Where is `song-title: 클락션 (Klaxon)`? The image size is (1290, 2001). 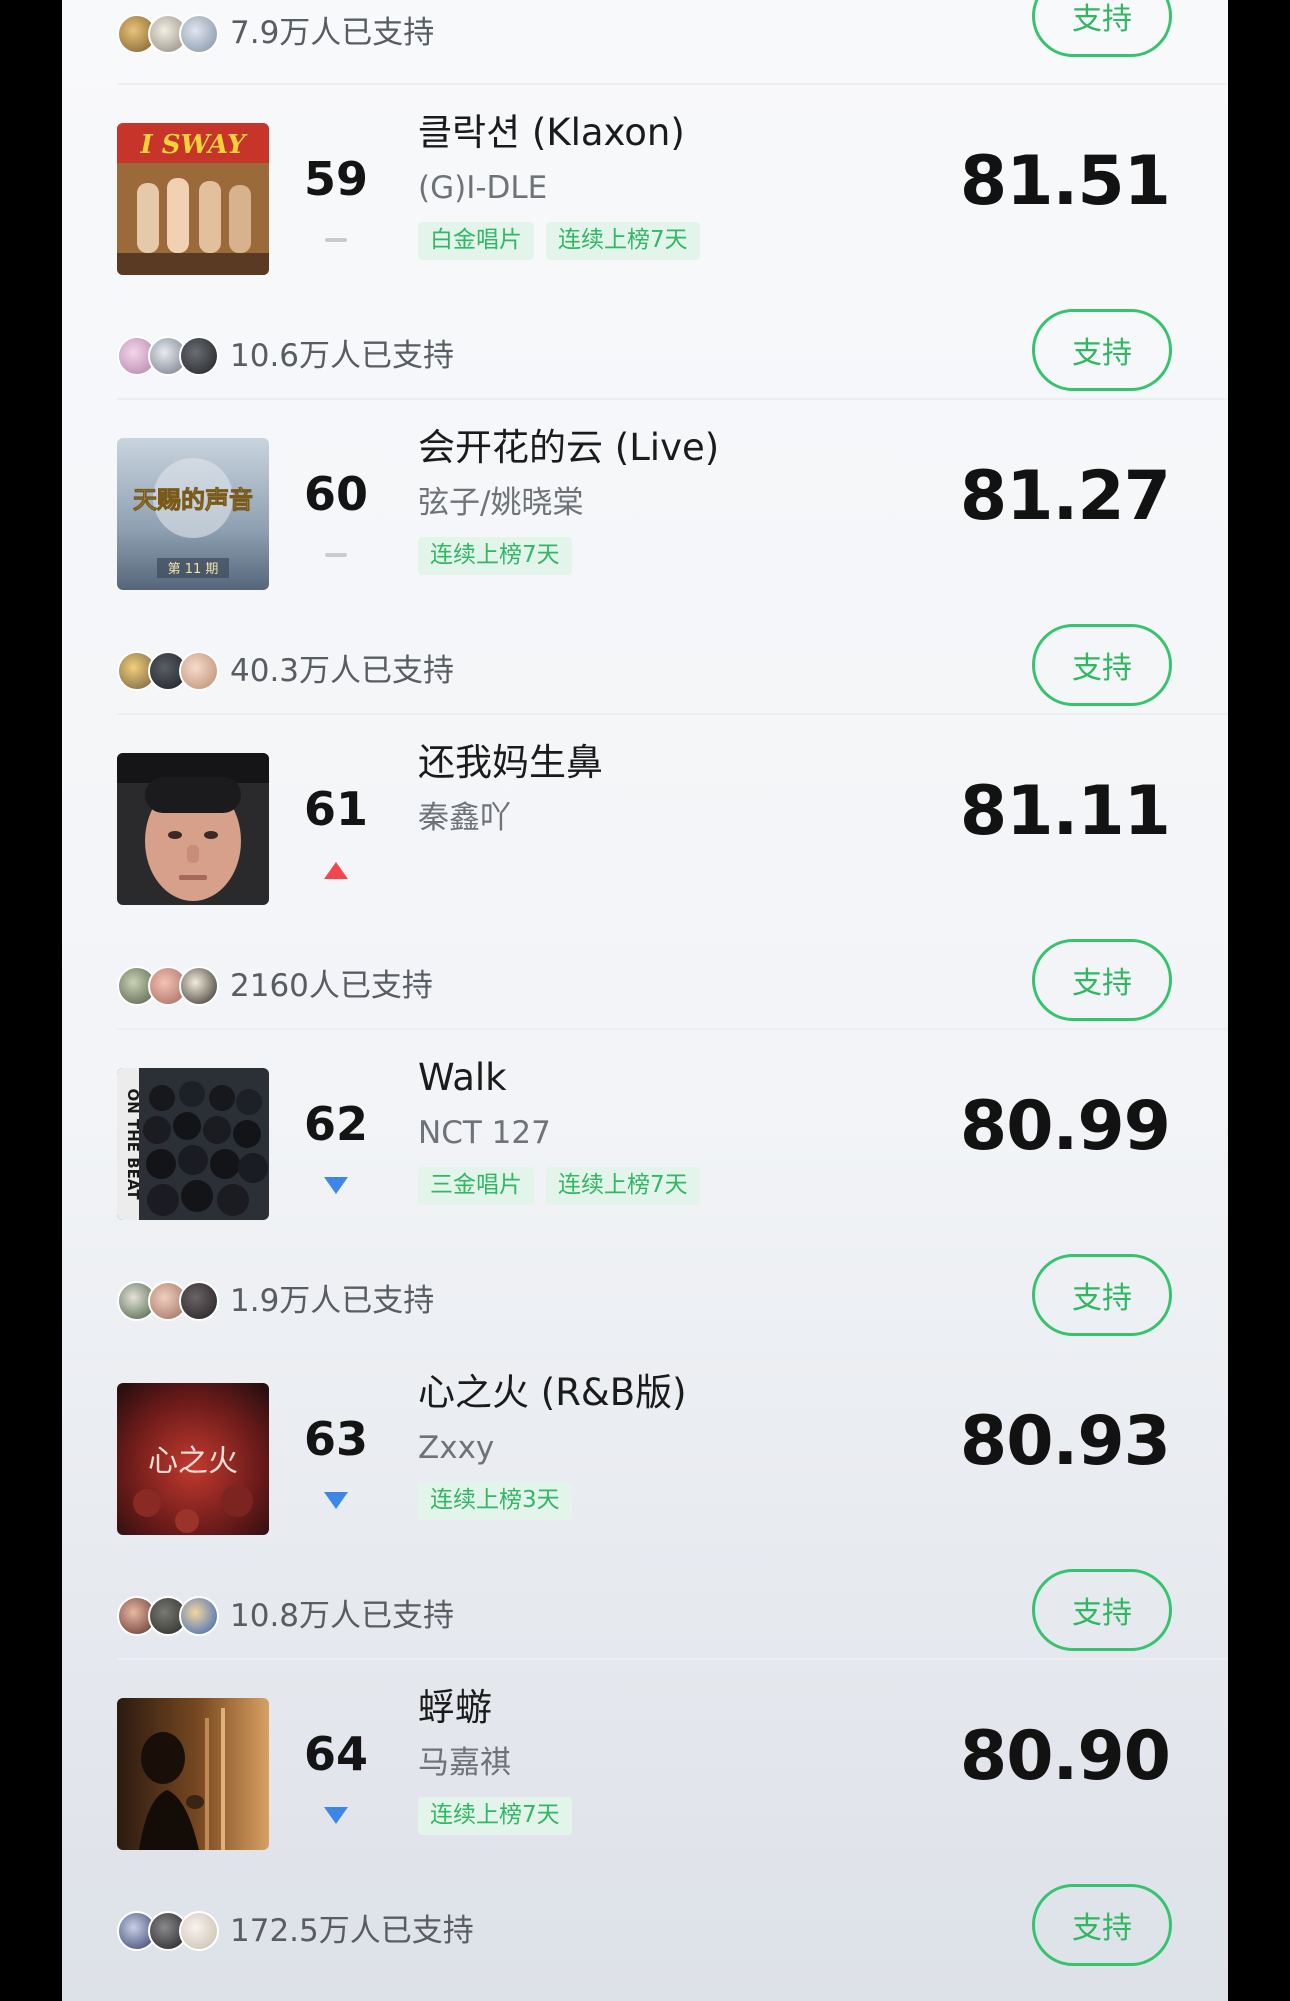 song-title: 클락션 (Klaxon) is located at coordinates (551, 133).